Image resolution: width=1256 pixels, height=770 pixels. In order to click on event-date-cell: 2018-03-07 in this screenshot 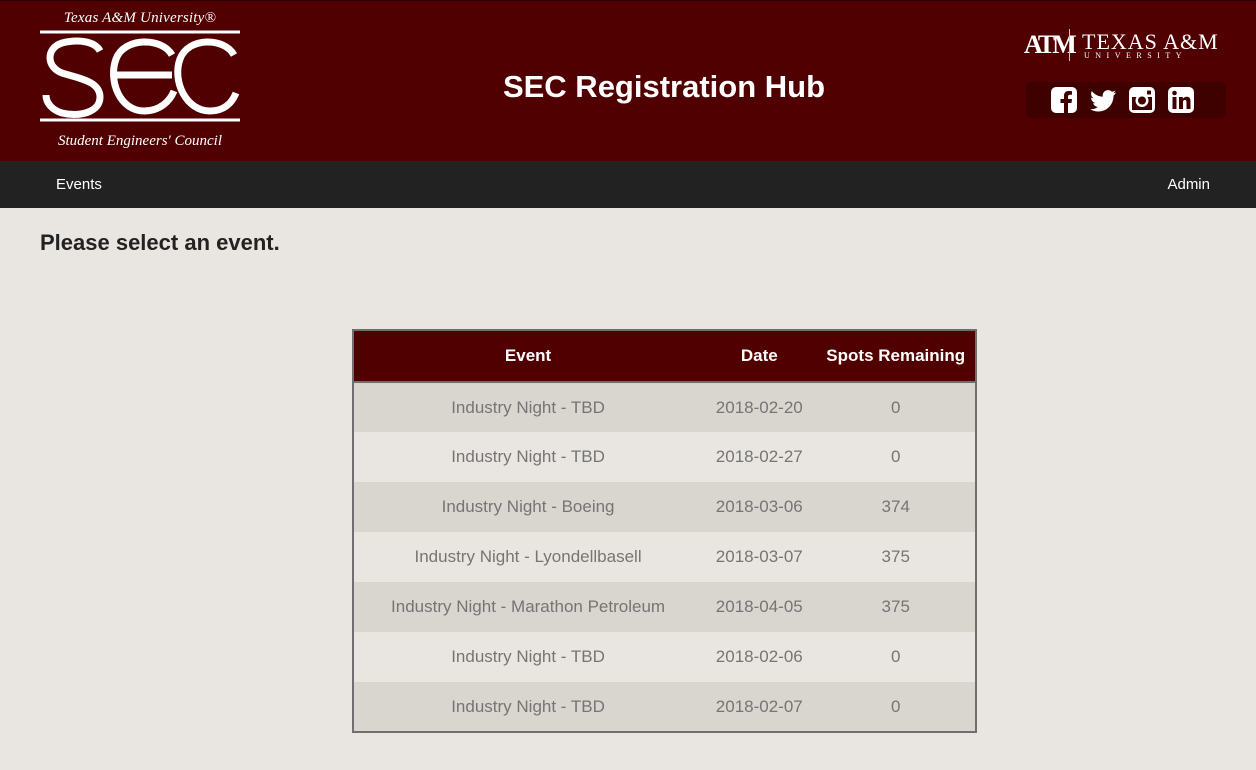, I will do `click(759, 557)`.